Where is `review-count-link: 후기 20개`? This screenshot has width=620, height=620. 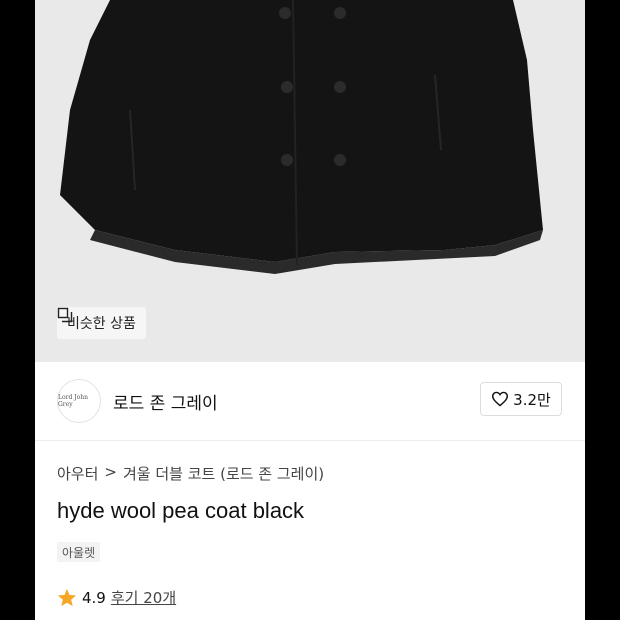 review-count-link: 후기 20개 is located at coordinates (143, 597).